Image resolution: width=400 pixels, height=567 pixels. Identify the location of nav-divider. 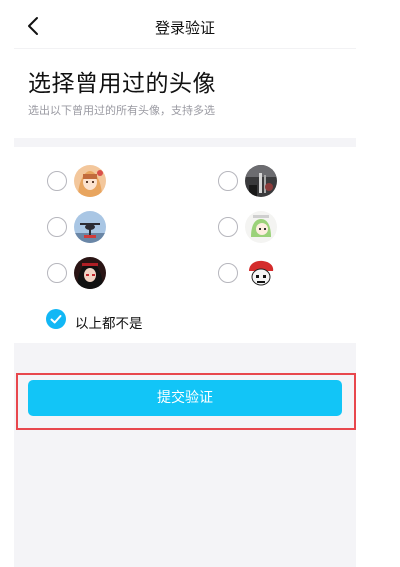
(185, 48).